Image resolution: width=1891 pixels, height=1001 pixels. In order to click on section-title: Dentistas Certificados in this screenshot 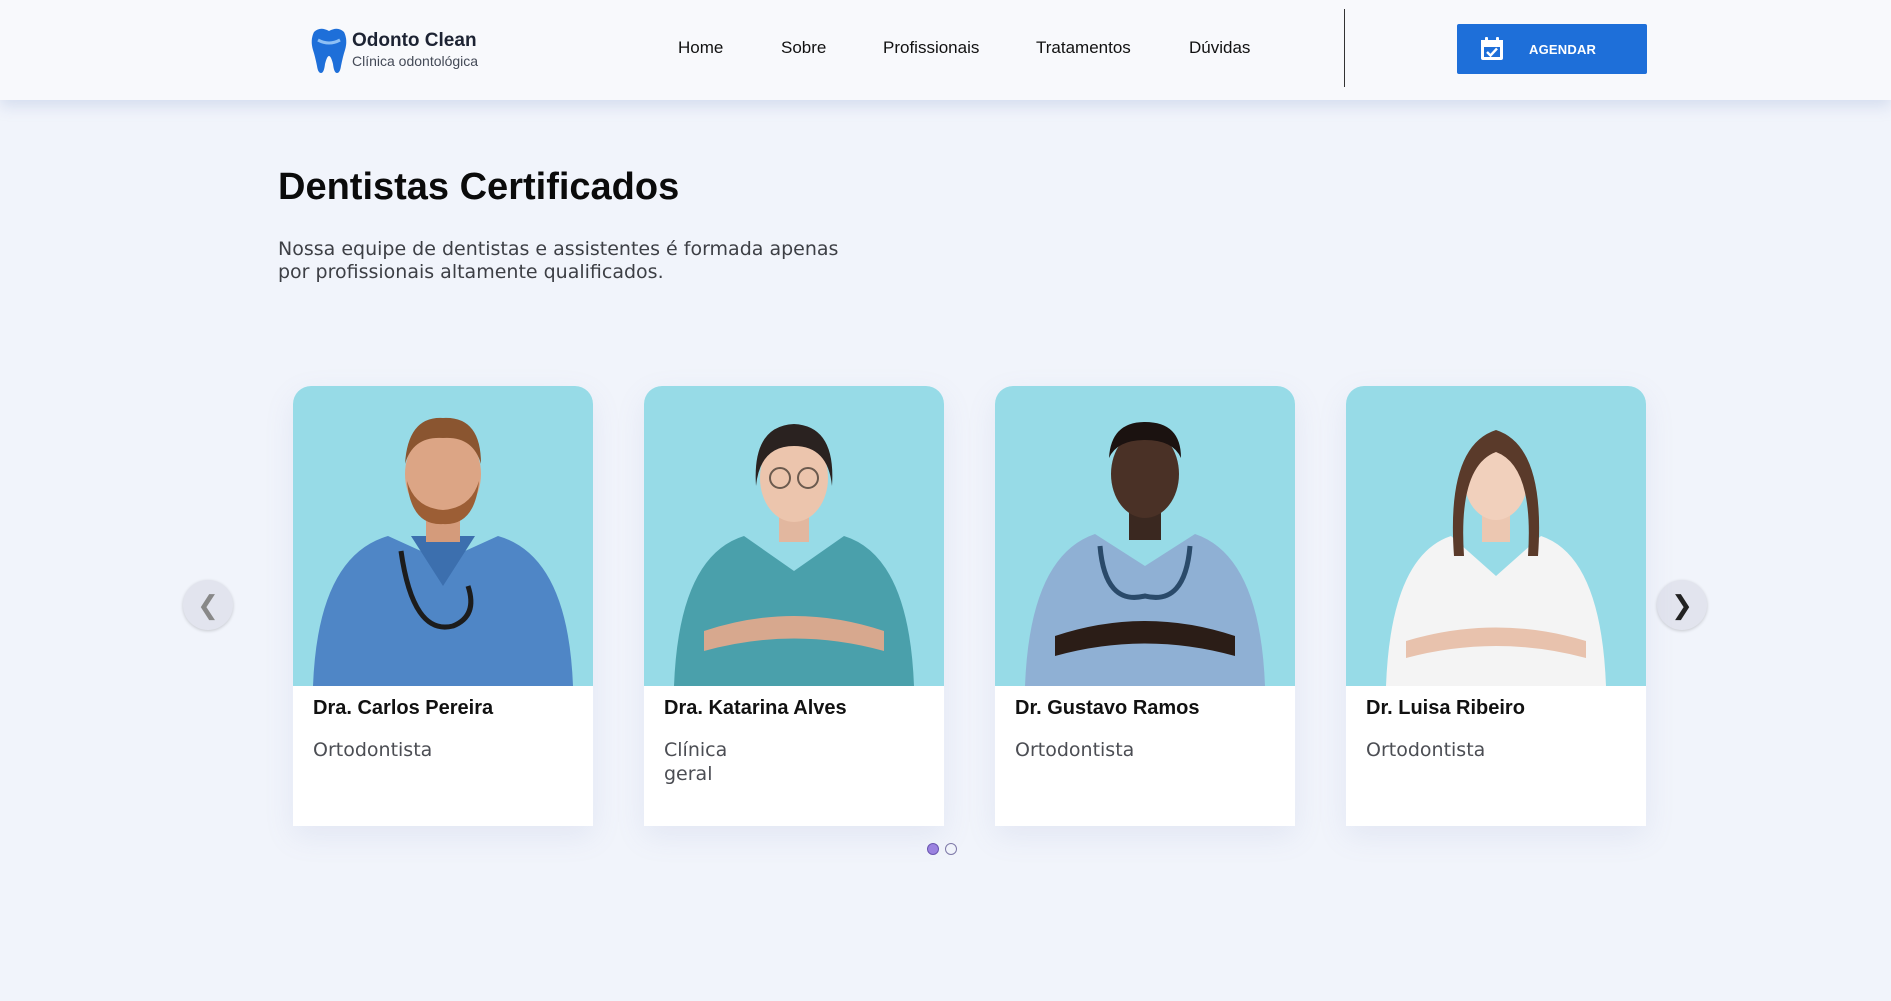, I will do `click(479, 187)`.